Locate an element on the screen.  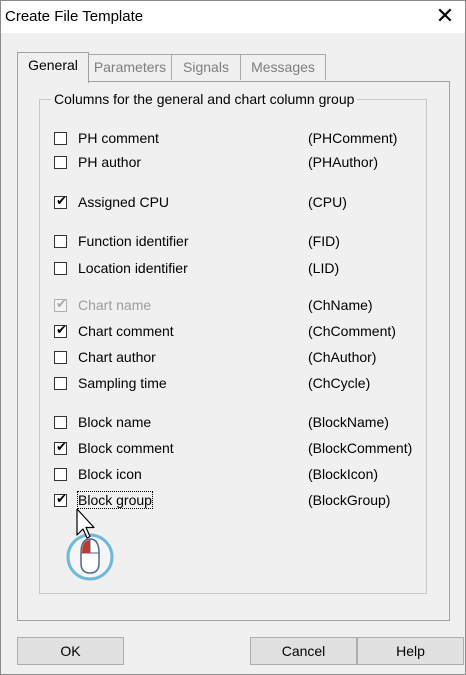
option-code: (ChComment) is located at coordinates (352, 331).